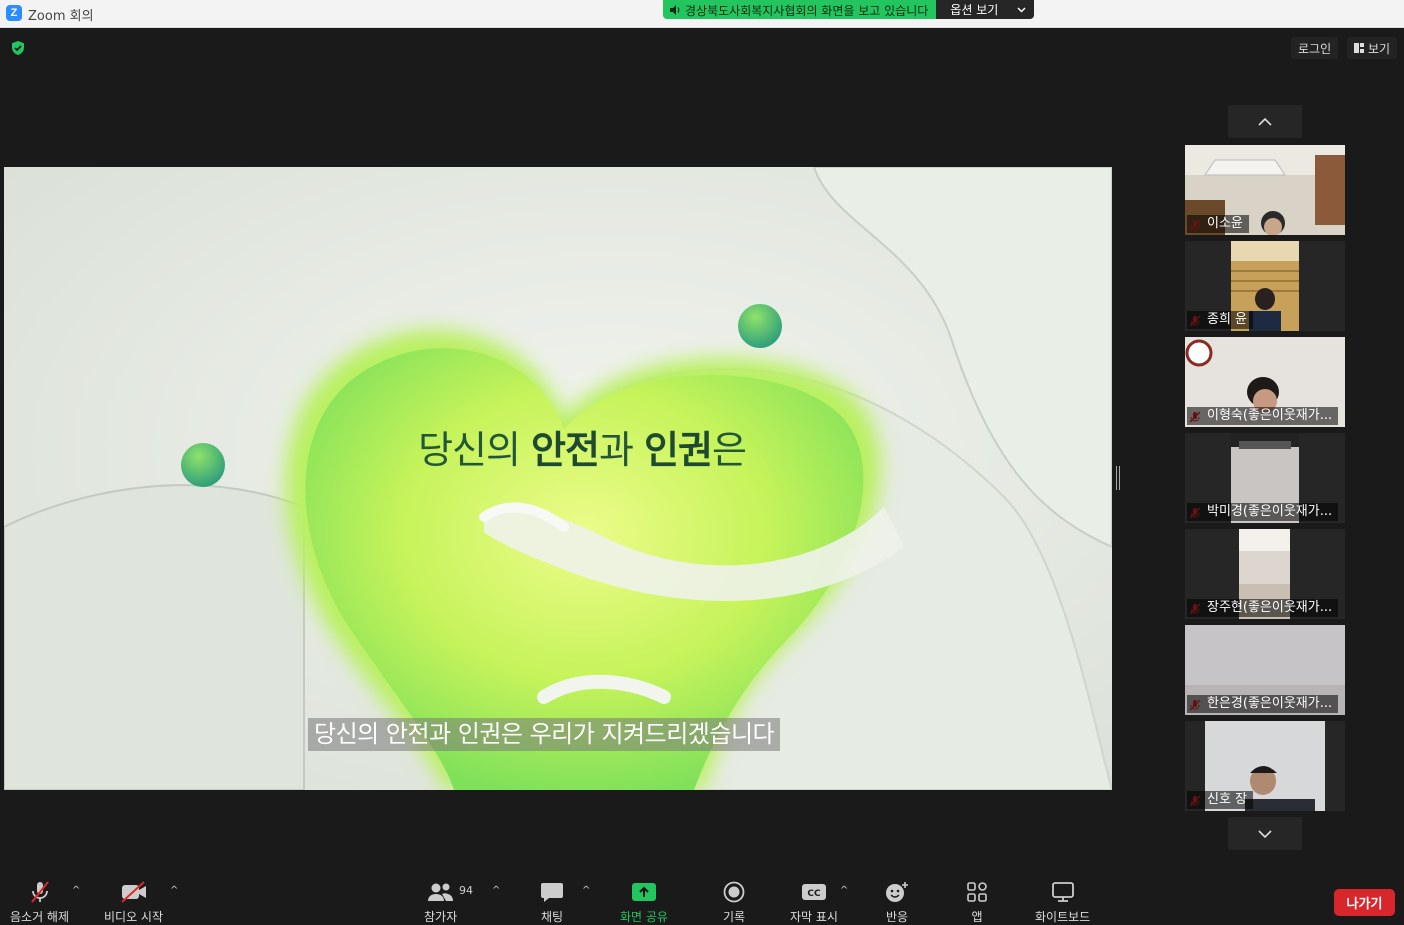 This screenshot has height=925, width=1404. What do you see at coordinates (897, 892) in the screenshot?
I see `emoji-reaction-icon` at bounding box center [897, 892].